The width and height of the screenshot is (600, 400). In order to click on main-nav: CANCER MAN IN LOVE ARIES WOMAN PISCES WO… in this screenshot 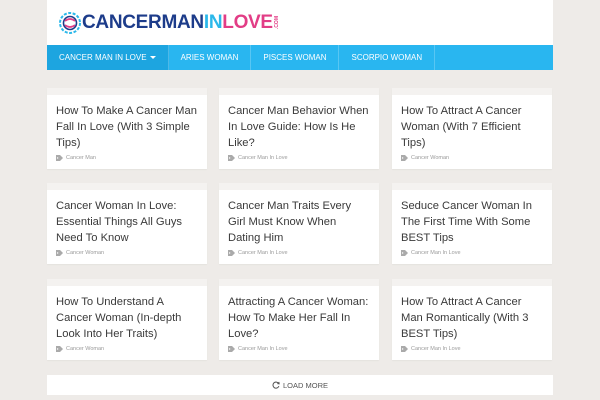, I will do `click(300, 57)`.